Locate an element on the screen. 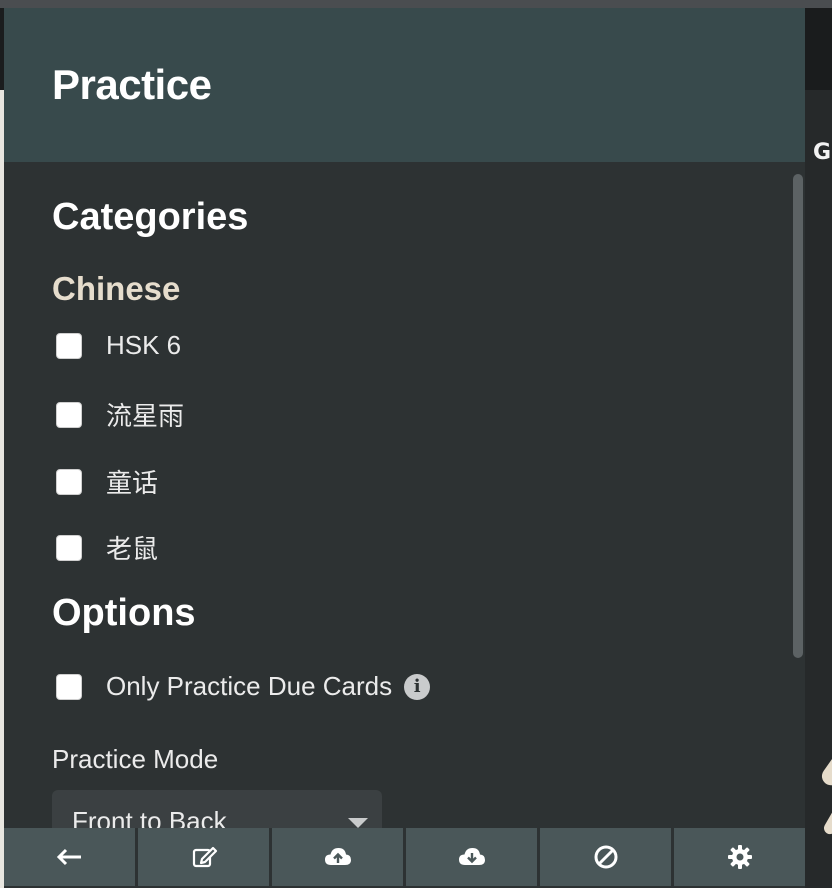  upload-button is located at coordinates (337, 857).